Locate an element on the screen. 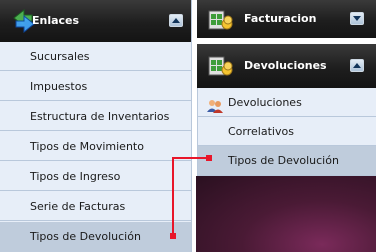  devoluciones-header: Devoluciones is located at coordinates (286, 66).